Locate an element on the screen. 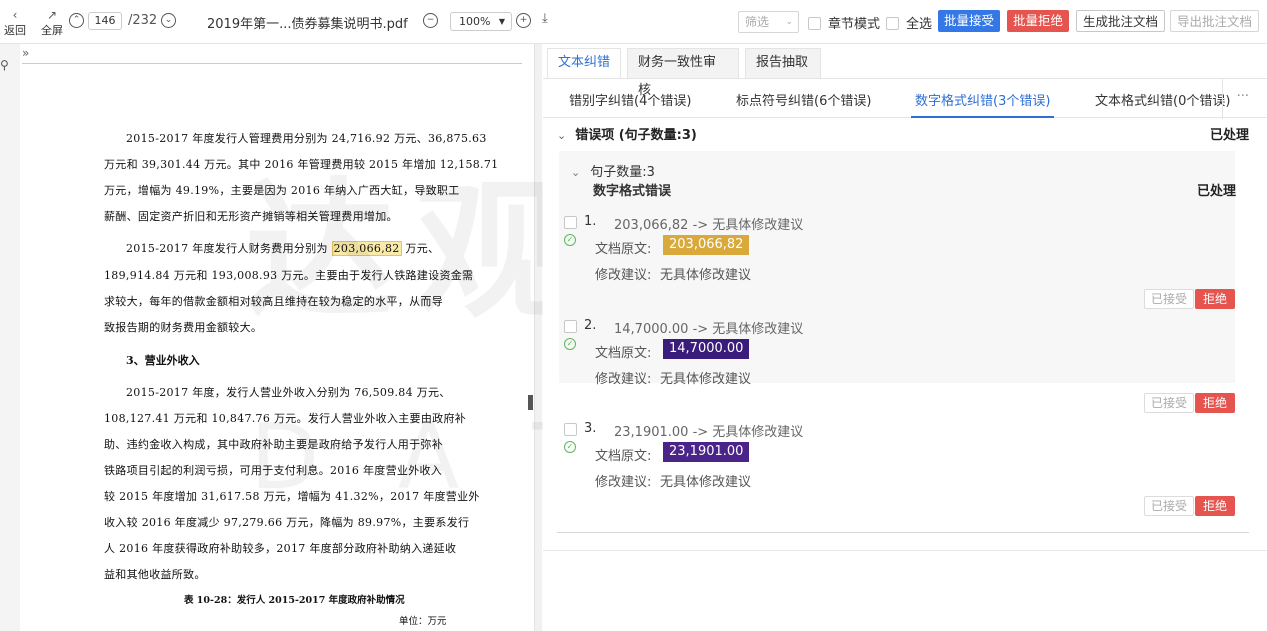  item-number: 2. is located at coordinates (590, 325).